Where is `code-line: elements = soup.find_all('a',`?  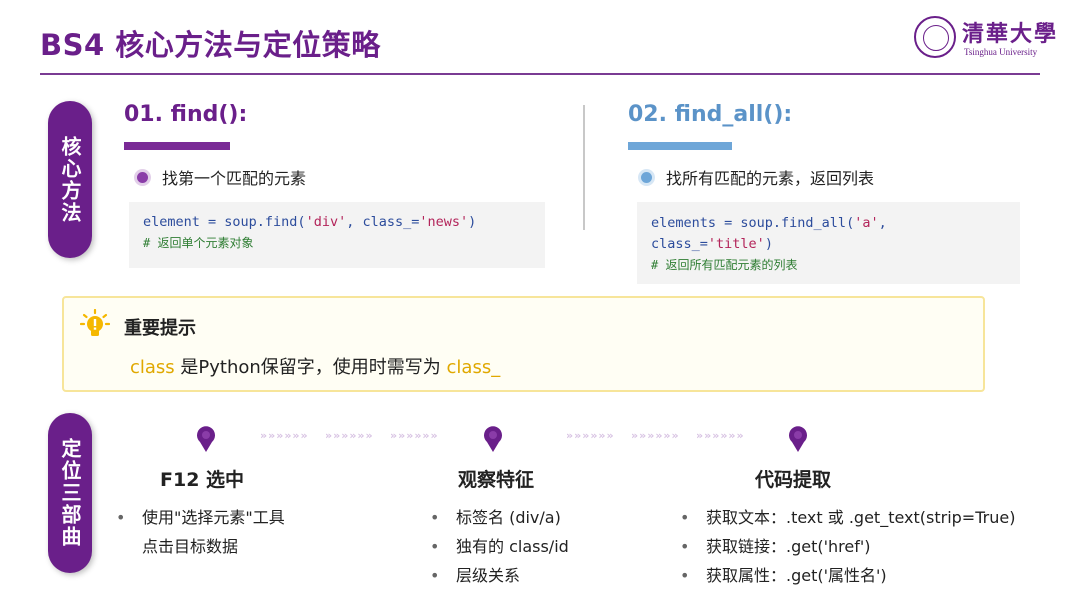
code-line: elements = soup.find_all('a', is located at coordinates (828, 223).